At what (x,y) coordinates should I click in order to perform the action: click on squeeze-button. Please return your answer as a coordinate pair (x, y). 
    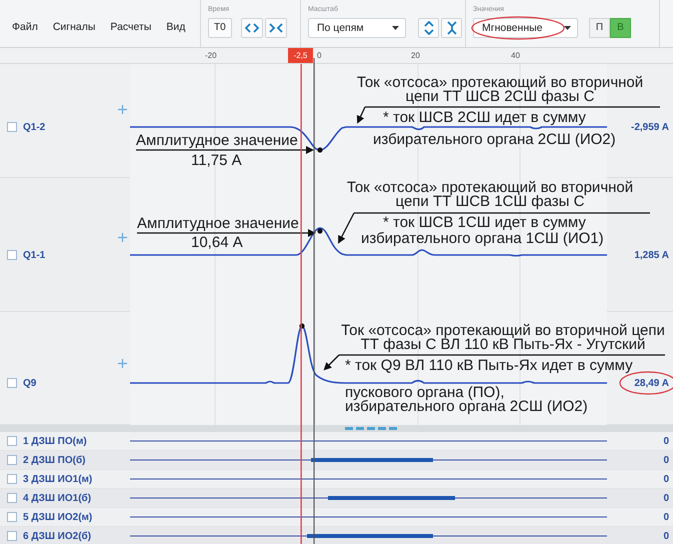
    Looking at the image, I should click on (451, 28).